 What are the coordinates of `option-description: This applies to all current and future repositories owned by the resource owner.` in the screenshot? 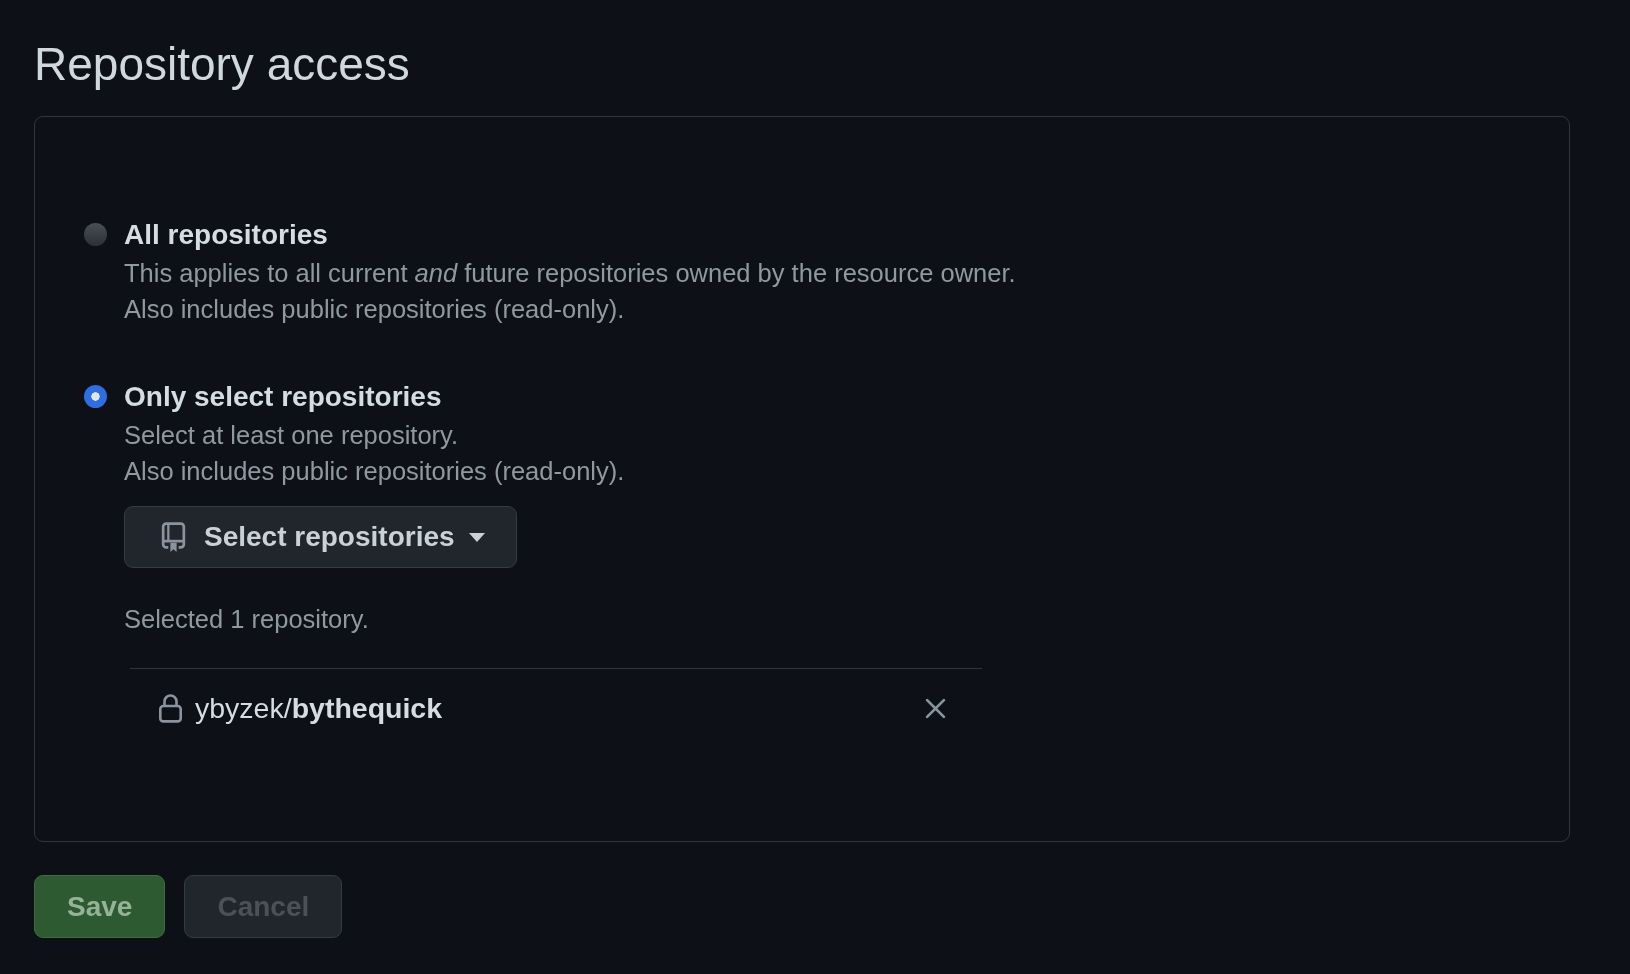 It's located at (570, 273).